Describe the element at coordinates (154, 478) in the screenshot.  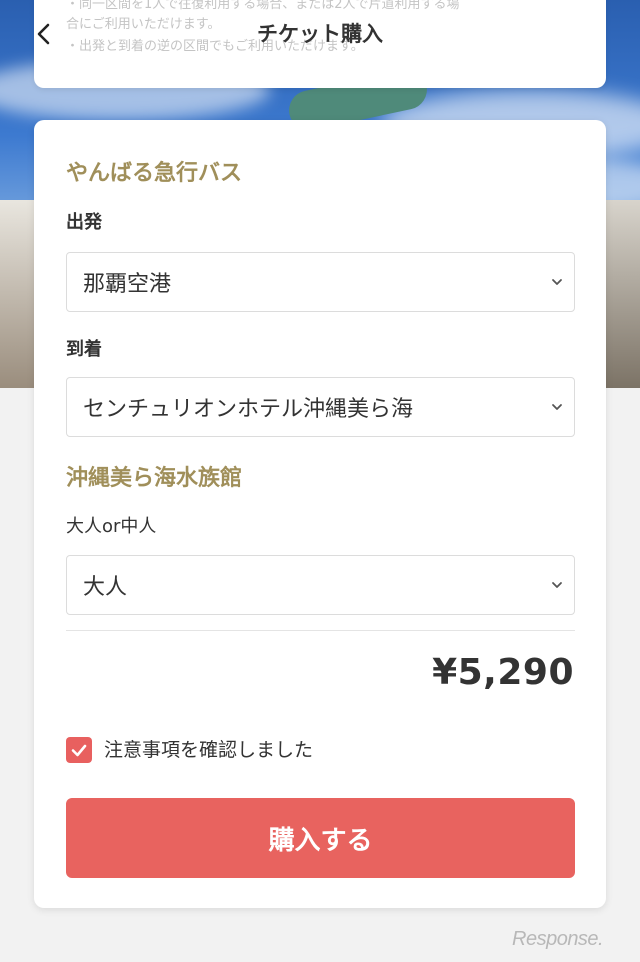
I see `attraction-title: 沖縄美ら海水族館` at that location.